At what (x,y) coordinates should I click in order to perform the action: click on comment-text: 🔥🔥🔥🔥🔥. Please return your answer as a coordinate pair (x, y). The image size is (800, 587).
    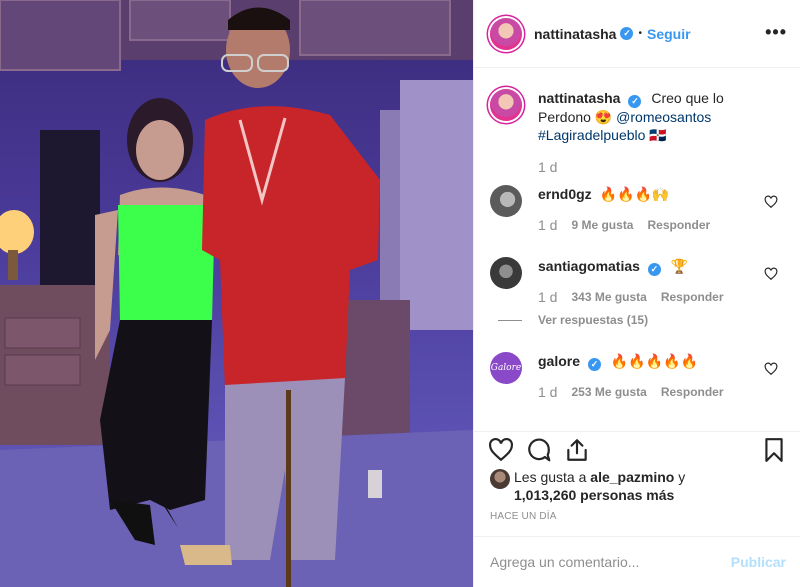
    Looking at the image, I should click on (654, 361).